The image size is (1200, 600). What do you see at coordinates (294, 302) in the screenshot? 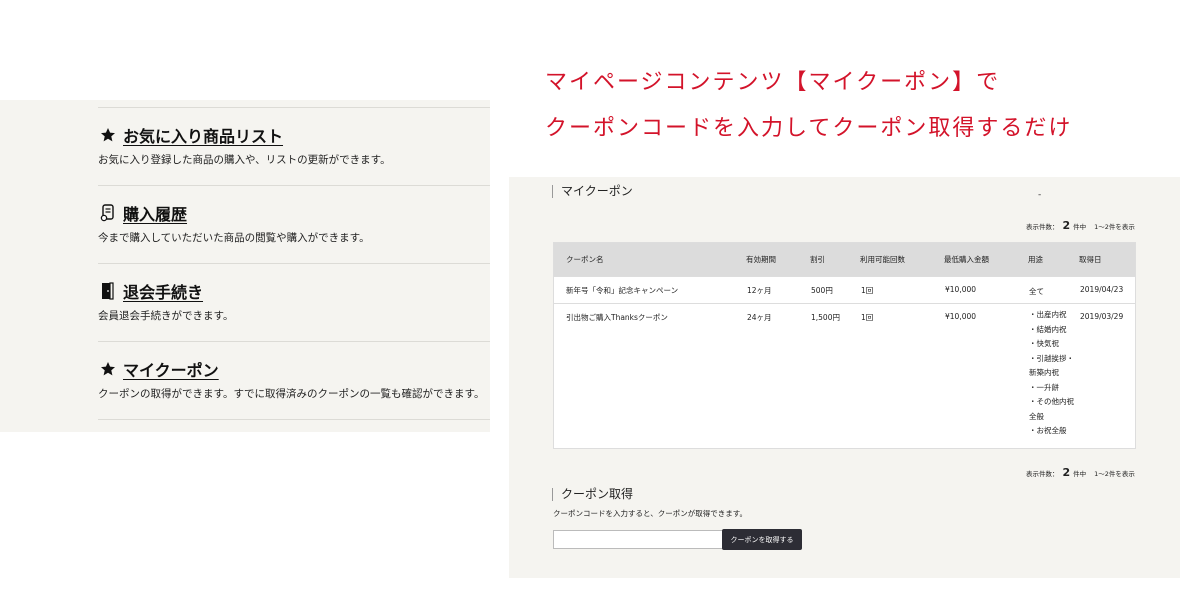
I see `menu-item-withdrawal: 退会手続き 会員退会手続きができます。` at bounding box center [294, 302].